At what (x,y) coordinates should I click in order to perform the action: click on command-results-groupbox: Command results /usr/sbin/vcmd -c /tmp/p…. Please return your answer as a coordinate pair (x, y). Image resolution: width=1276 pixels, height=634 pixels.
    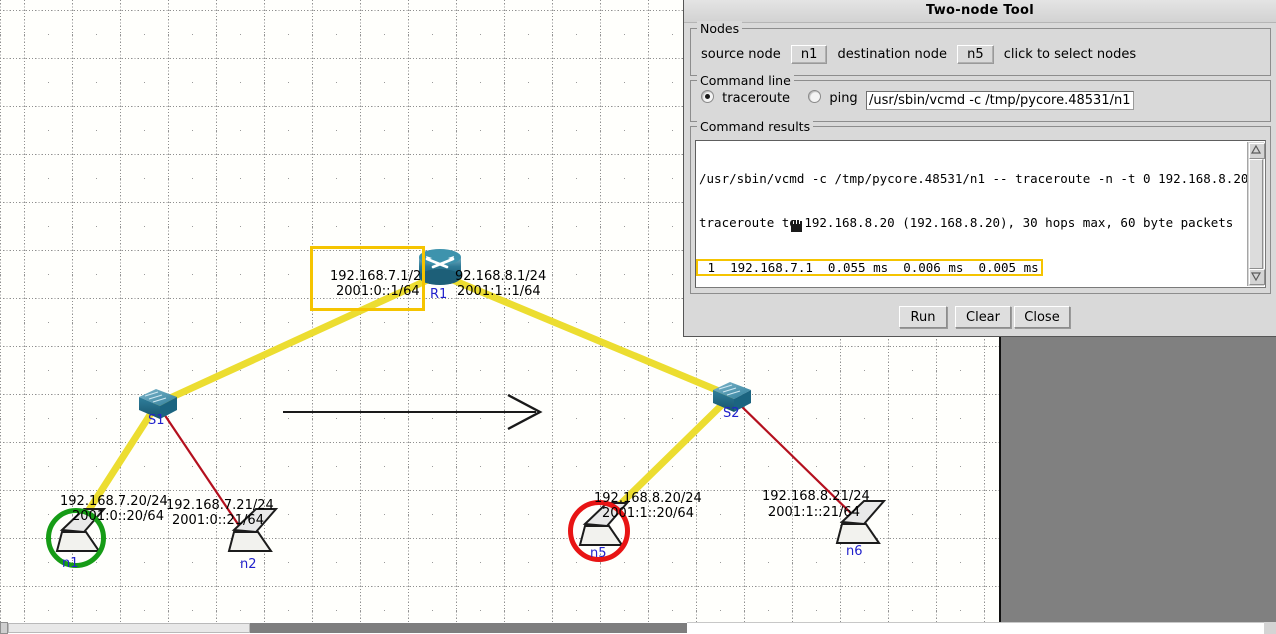
    Looking at the image, I should click on (980, 206).